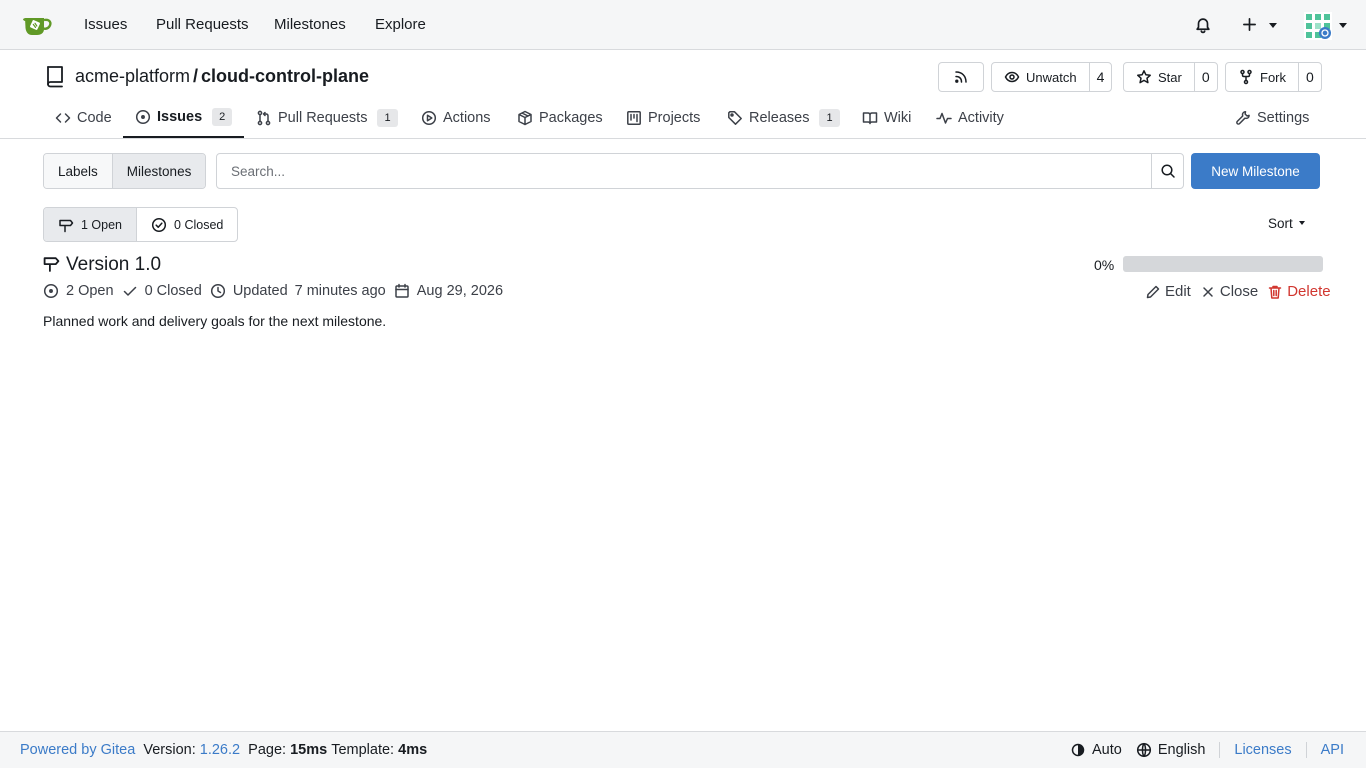 This screenshot has width=1366, height=768. What do you see at coordinates (180, 116) in the screenshot?
I see `tab-issues-label: Issues` at bounding box center [180, 116].